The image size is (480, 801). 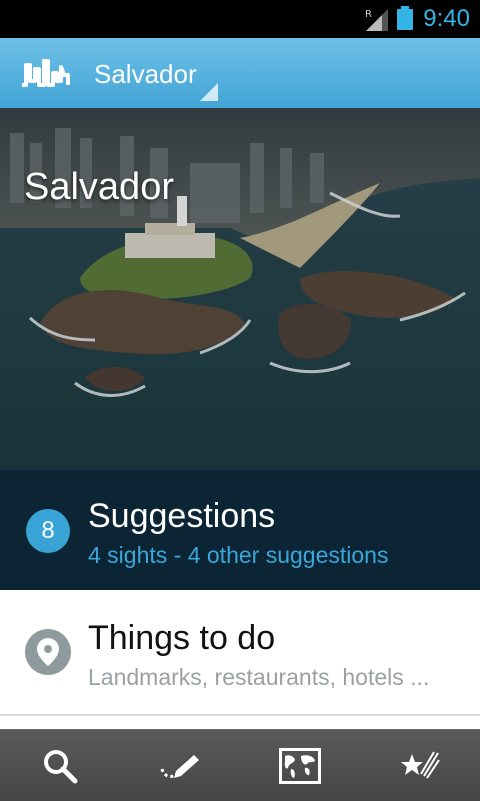 I want to click on search-button, so click(x=60, y=765).